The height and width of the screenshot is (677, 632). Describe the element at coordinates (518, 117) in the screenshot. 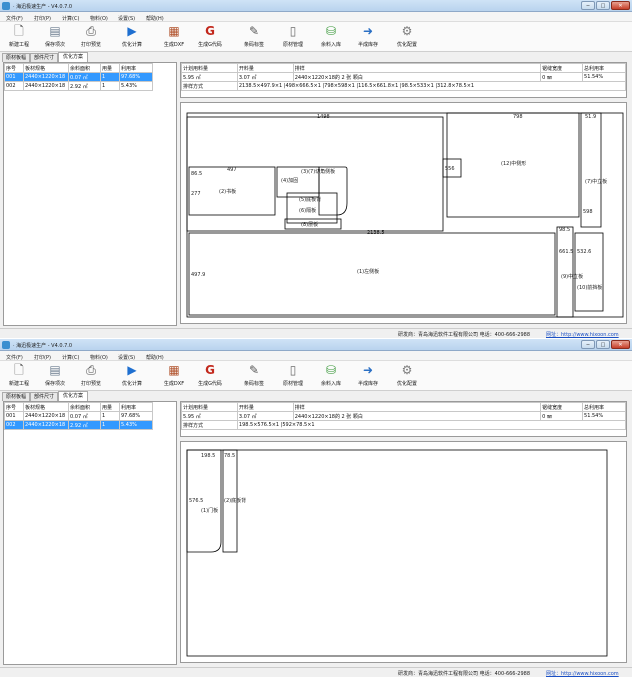

I see `layout-label: 798` at that location.